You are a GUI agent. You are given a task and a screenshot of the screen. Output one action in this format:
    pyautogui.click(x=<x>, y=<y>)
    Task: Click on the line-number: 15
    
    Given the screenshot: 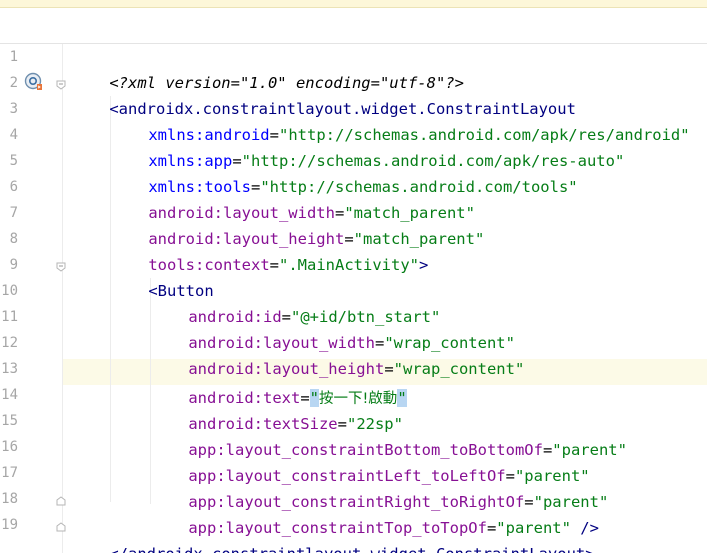 What is the action you would take?
    pyautogui.click(x=9, y=421)
    